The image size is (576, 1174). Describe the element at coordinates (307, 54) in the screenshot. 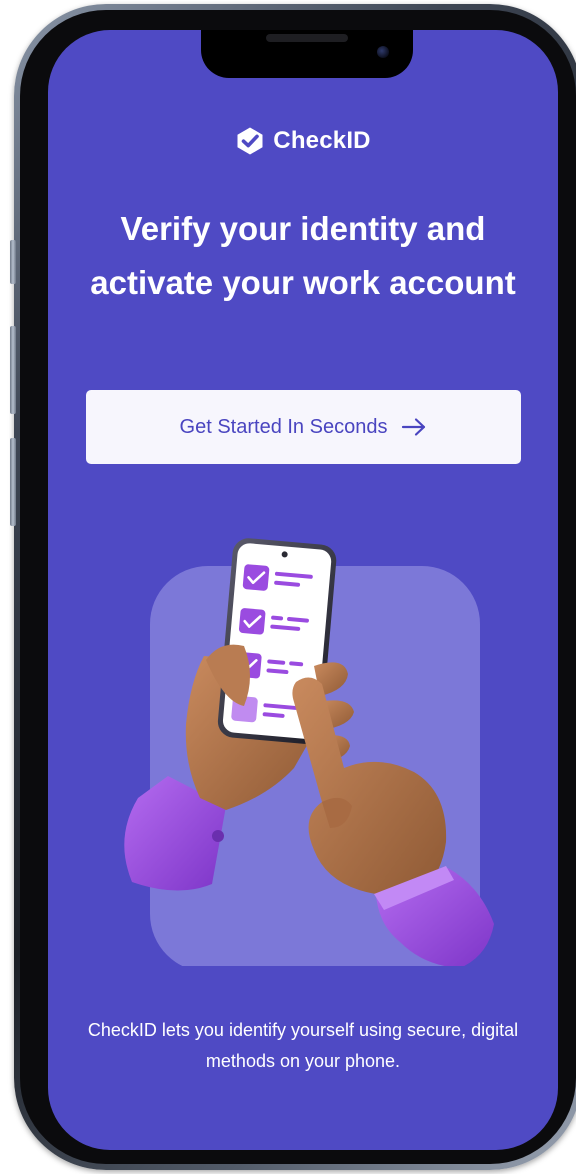

I see `notch` at that location.